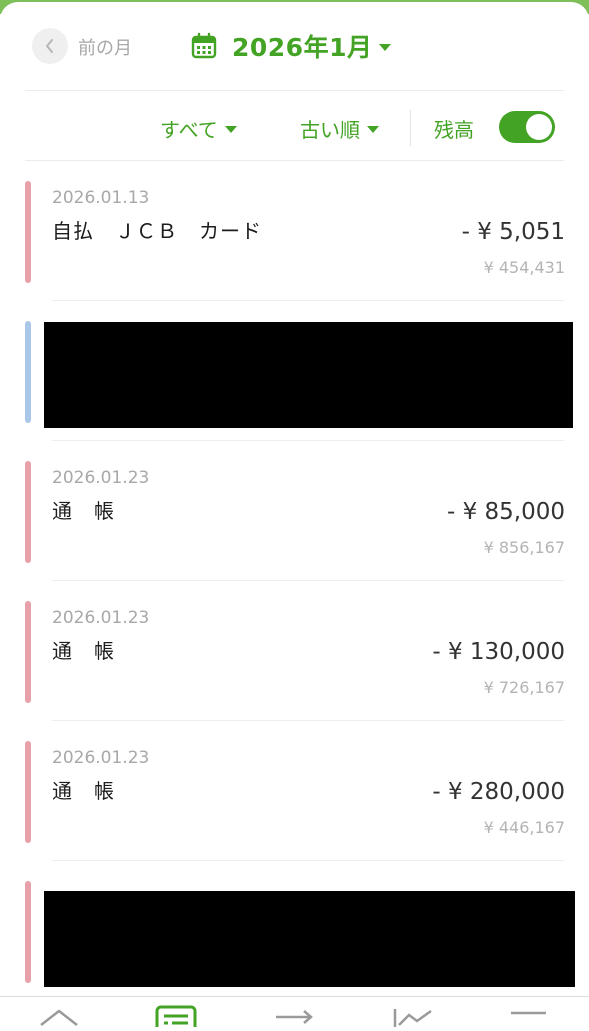 This screenshot has height=1031, width=589. I want to click on transaction-amount: - ¥ 280,000, so click(498, 792).